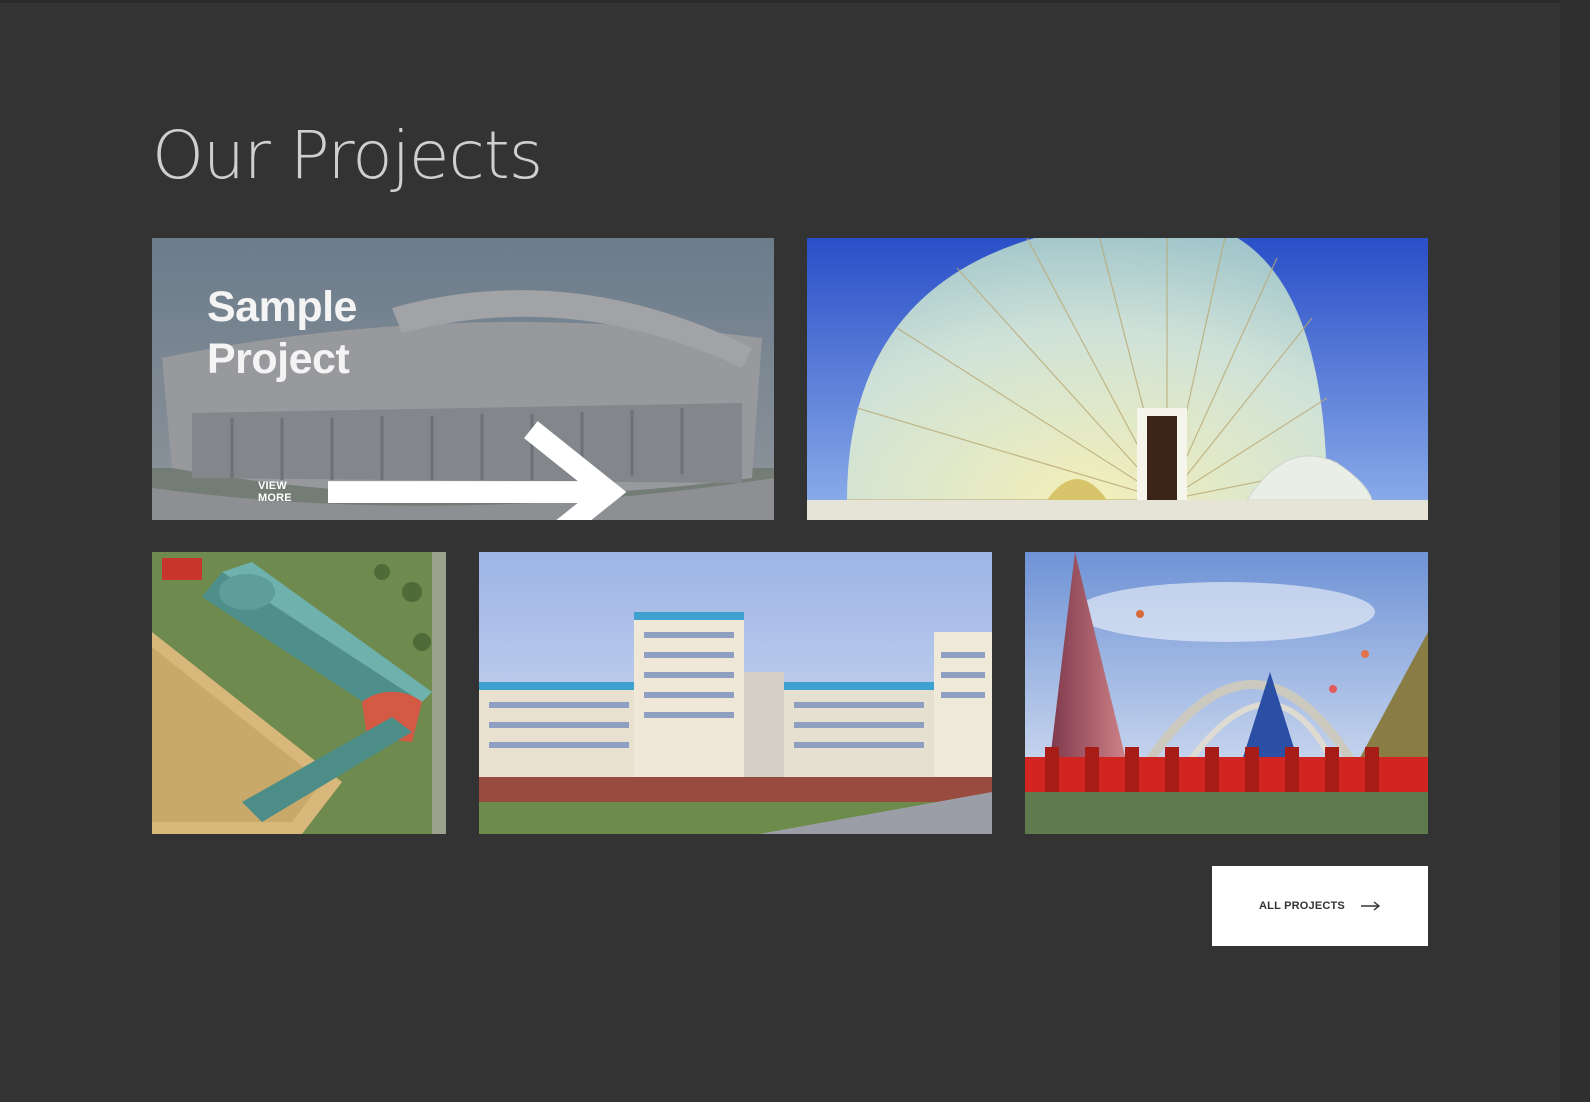 The width and height of the screenshot is (1590, 1102). I want to click on top-border, so click(795, 1).